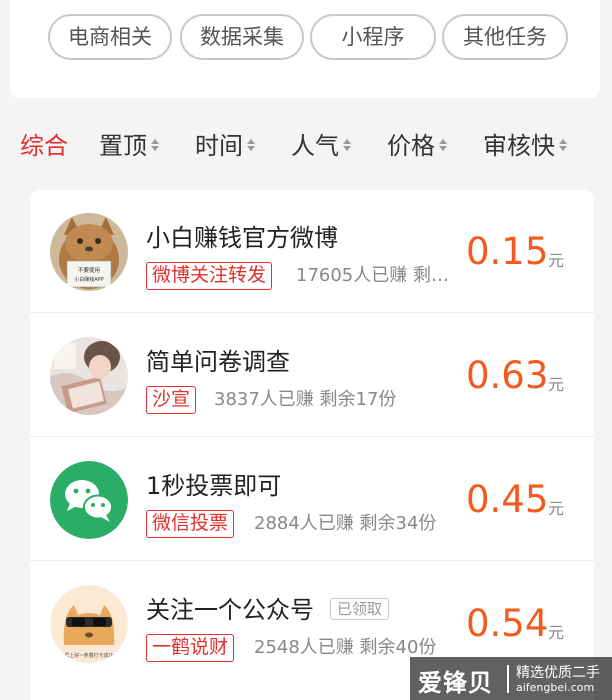 The image size is (612, 700). Describe the element at coordinates (218, 362) in the screenshot. I see `task-title: 简单问卷调查` at that location.